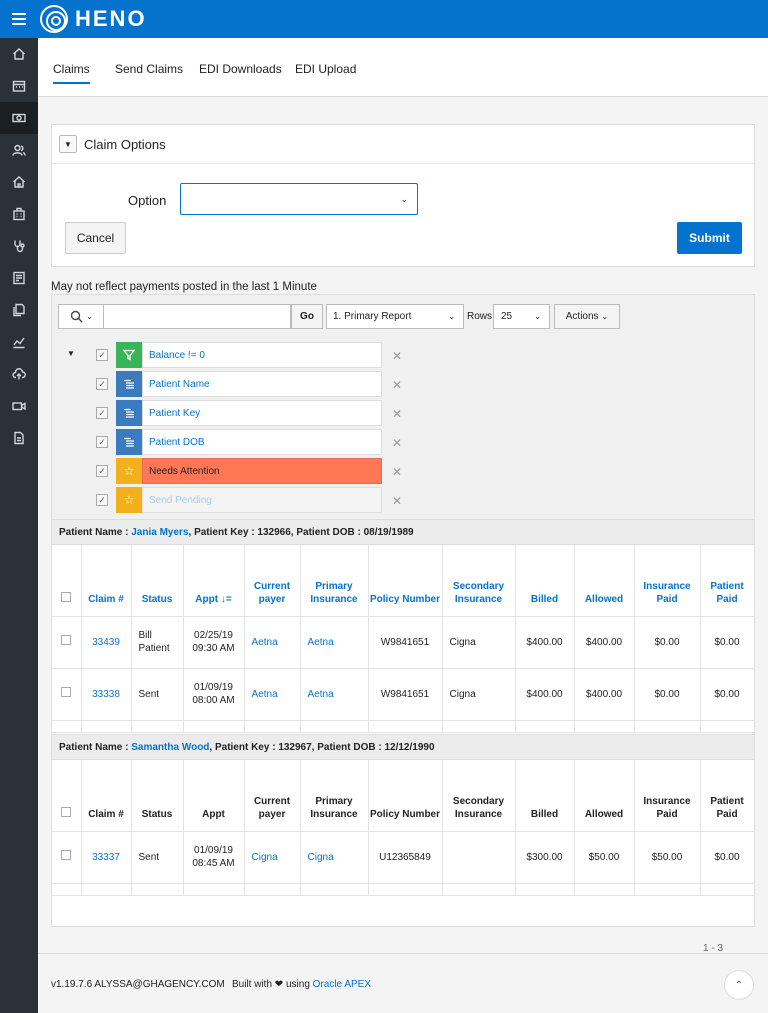 This screenshot has width=768, height=1013. I want to click on settings-collapse-toggle: ▼, so click(71, 353).